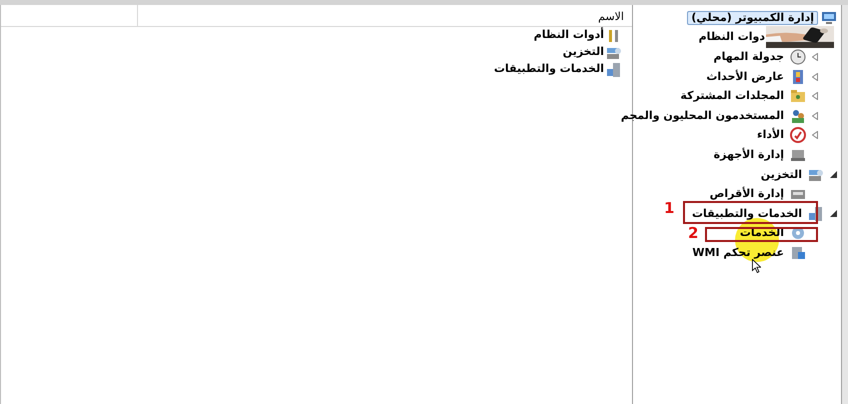 The height and width of the screenshot is (404, 848). Describe the element at coordinates (756, 266) in the screenshot. I see `mouse-pointer-icon` at that location.